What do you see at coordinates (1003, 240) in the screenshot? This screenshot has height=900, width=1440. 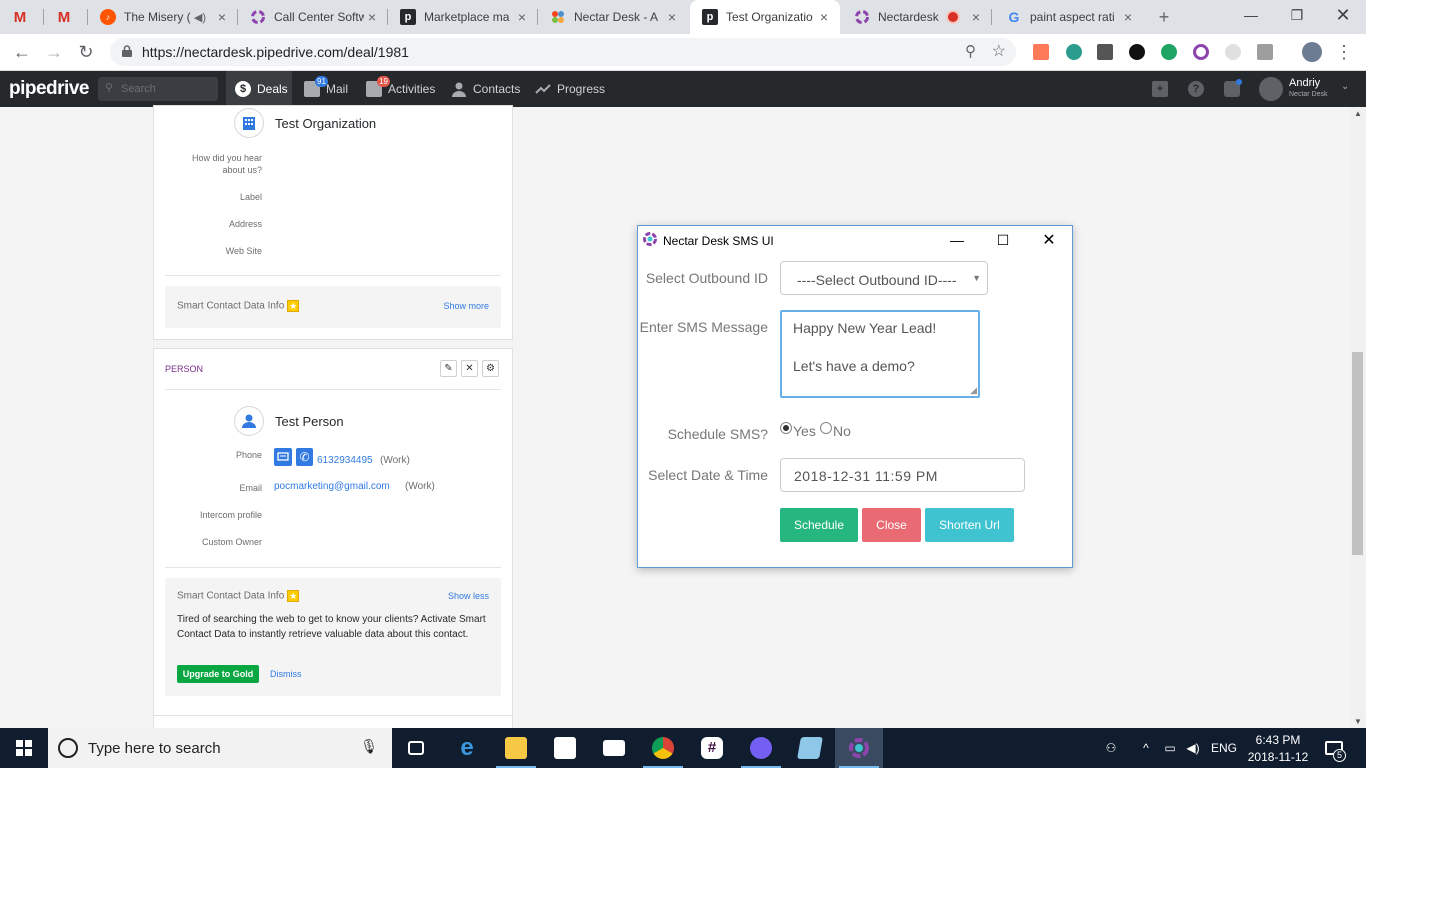 I see `dialog-maximize-icon: ☐` at bounding box center [1003, 240].